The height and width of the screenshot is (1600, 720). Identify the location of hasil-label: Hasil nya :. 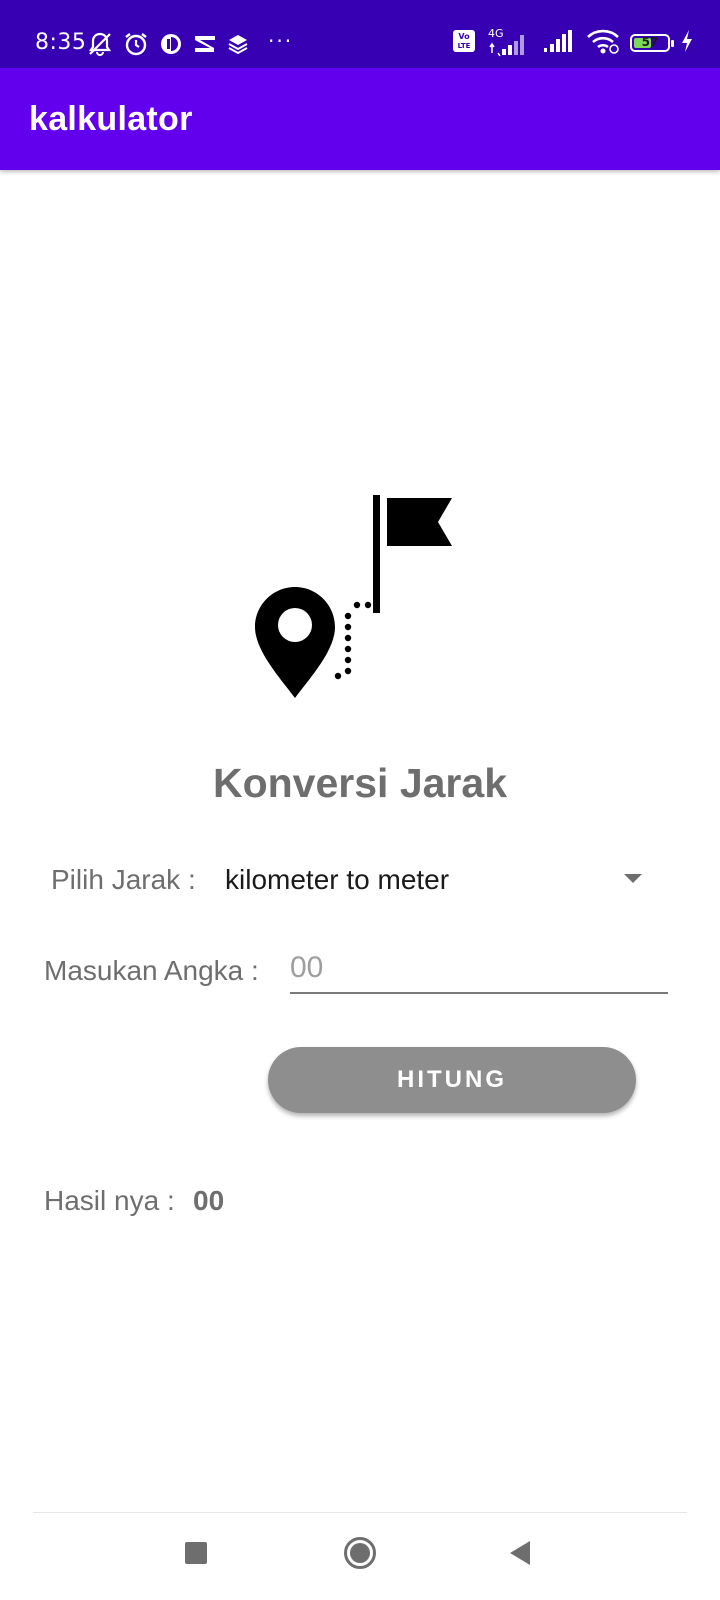
(109, 1200).